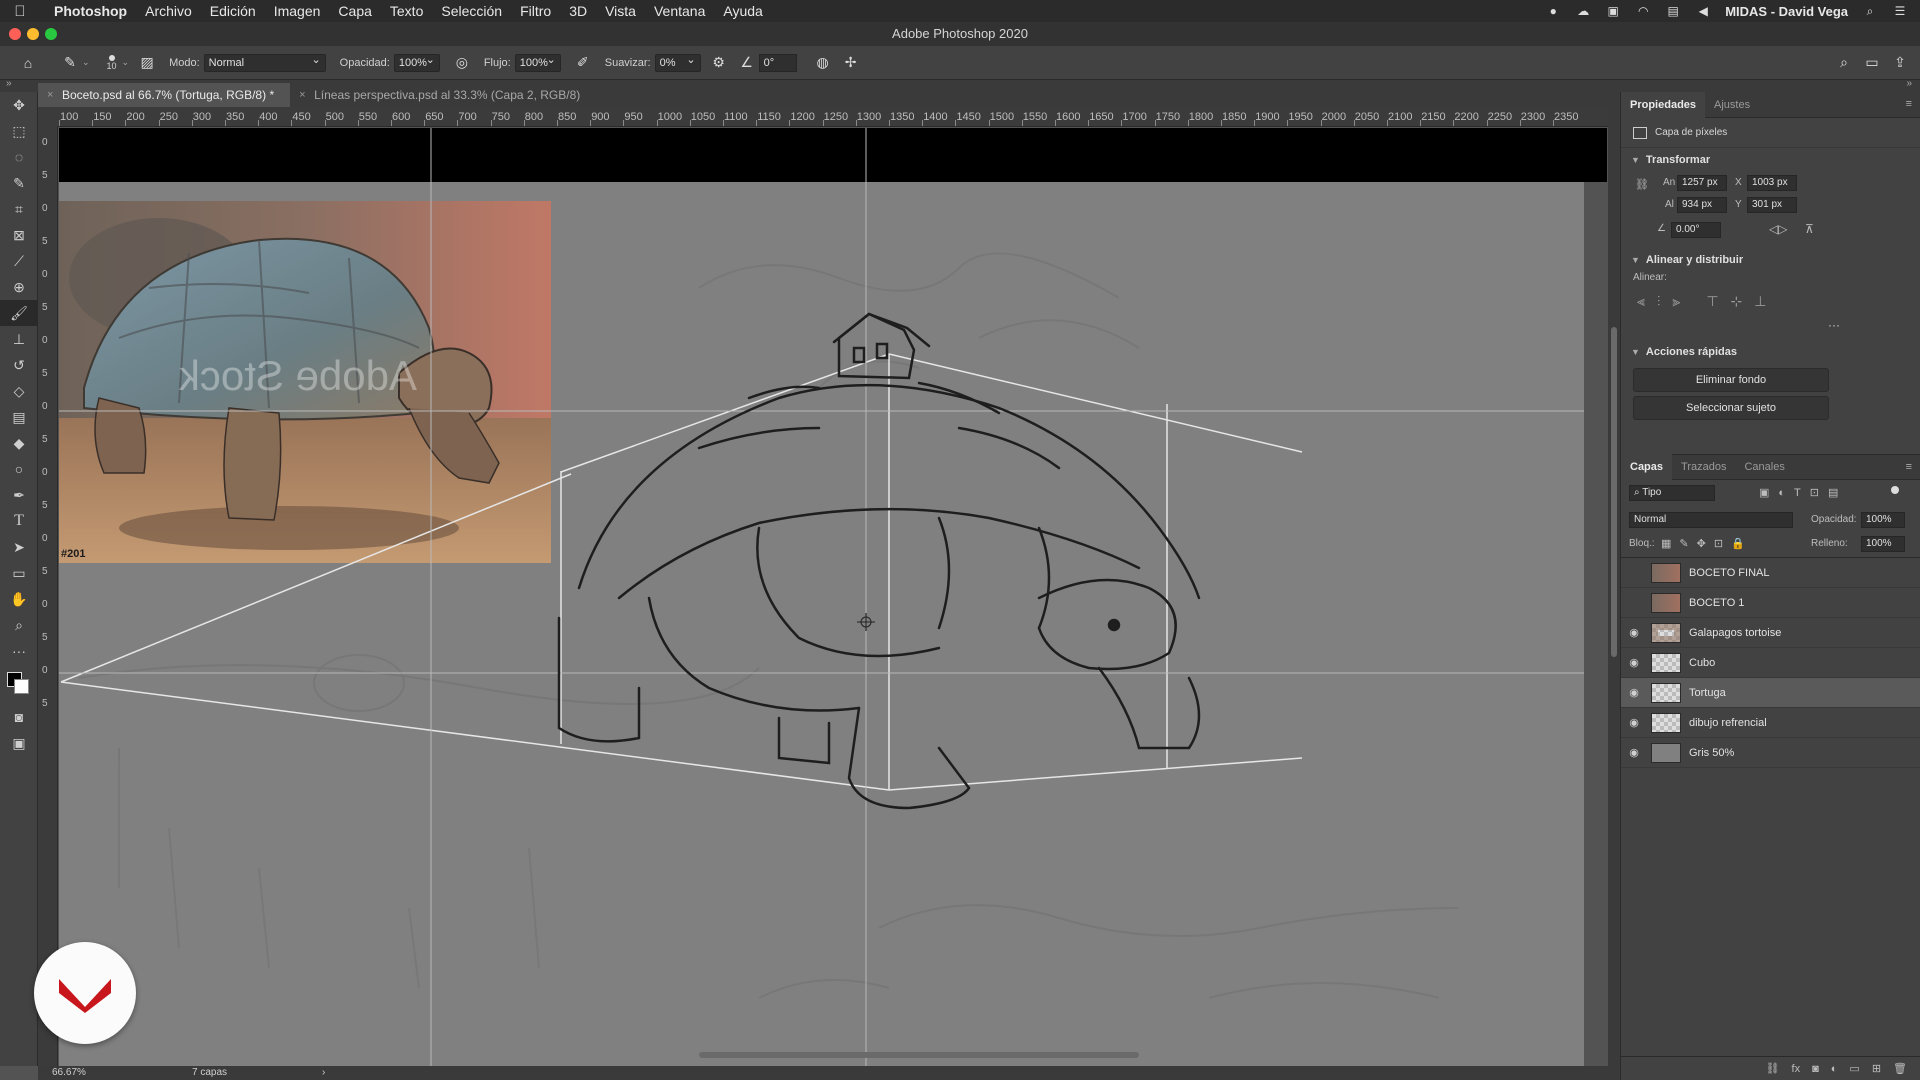 The image size is (1920, 1080). I want to click on menu-ayuda: Ayuda, so click(742, 11).